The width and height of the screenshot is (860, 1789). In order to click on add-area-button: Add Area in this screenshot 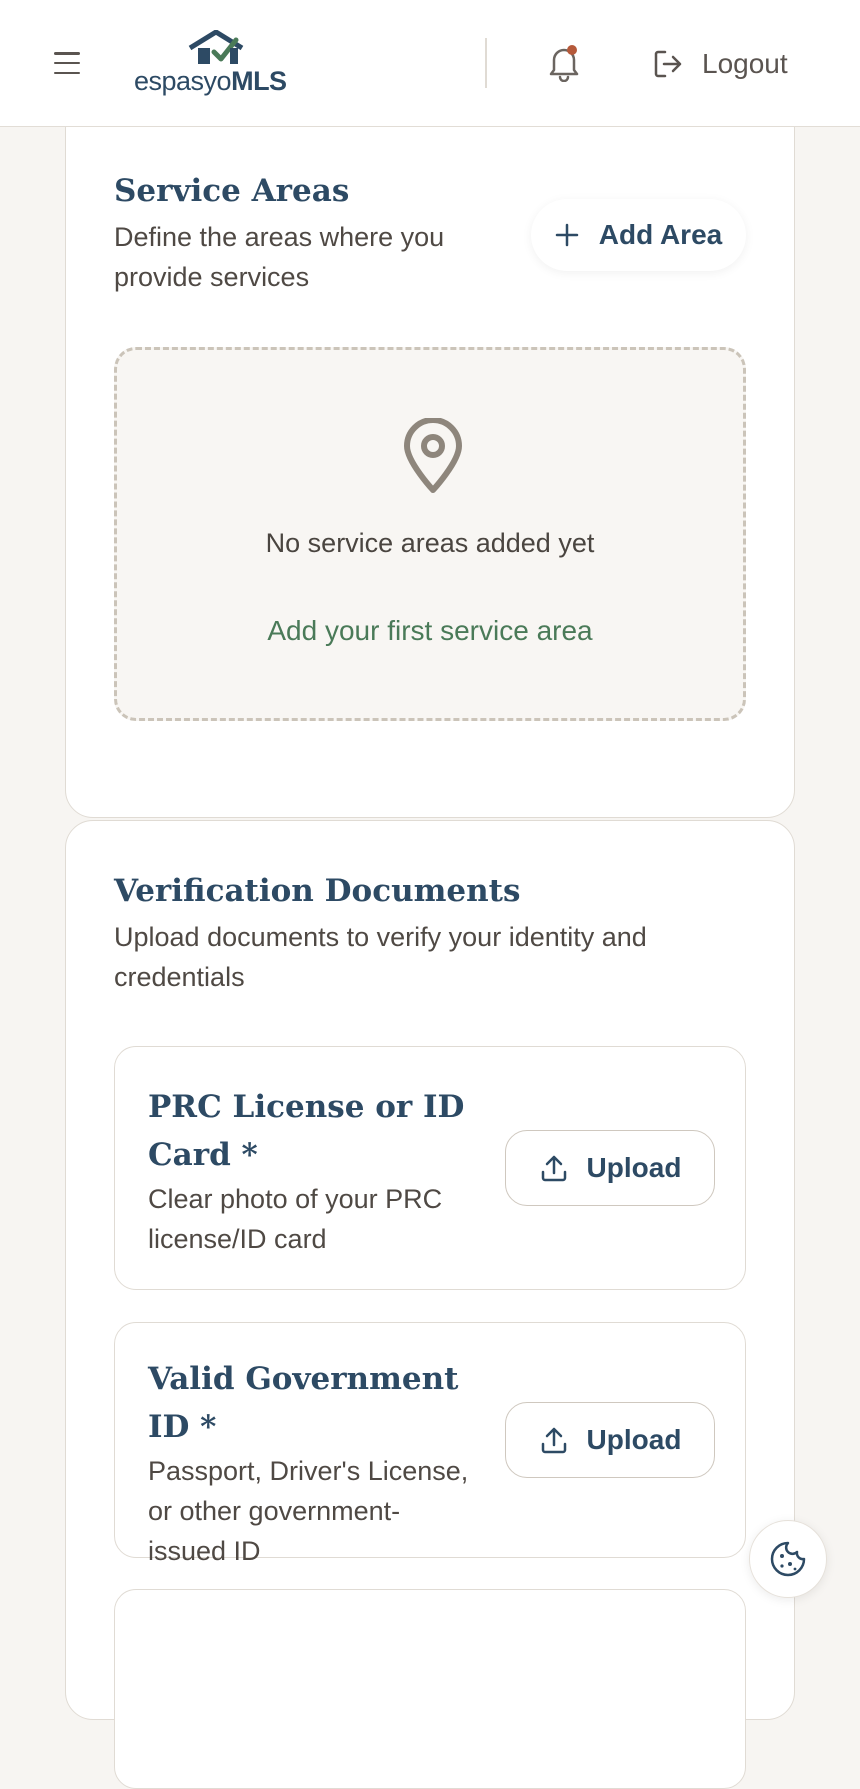, I will do `click(638, 235)`.